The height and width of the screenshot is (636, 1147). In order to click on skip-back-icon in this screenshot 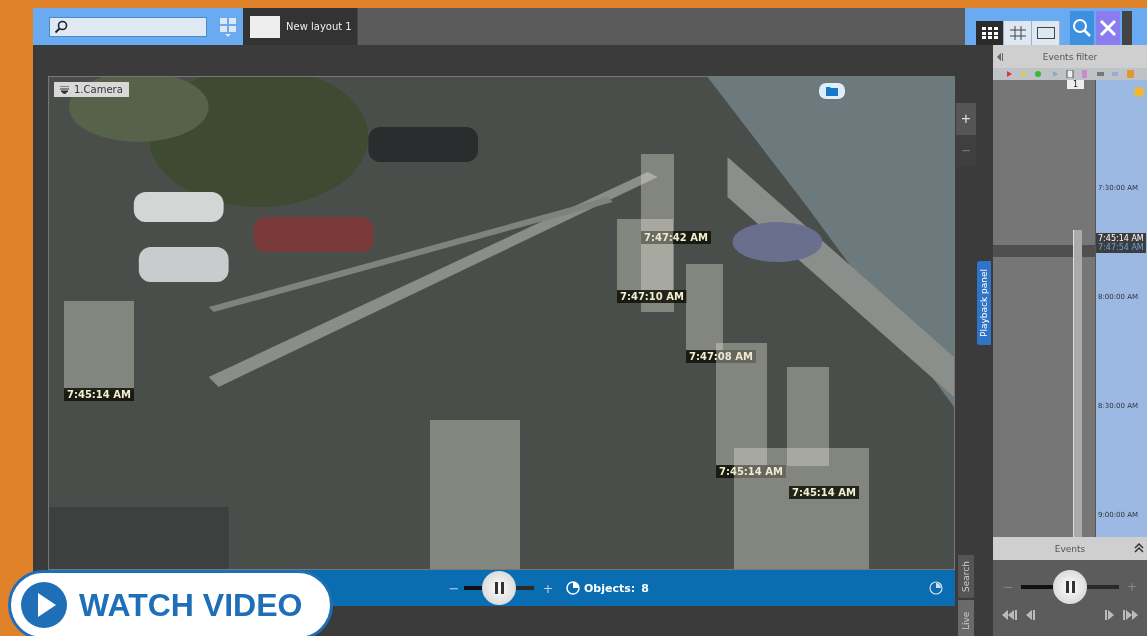, I will do `click(1009, 615)`.